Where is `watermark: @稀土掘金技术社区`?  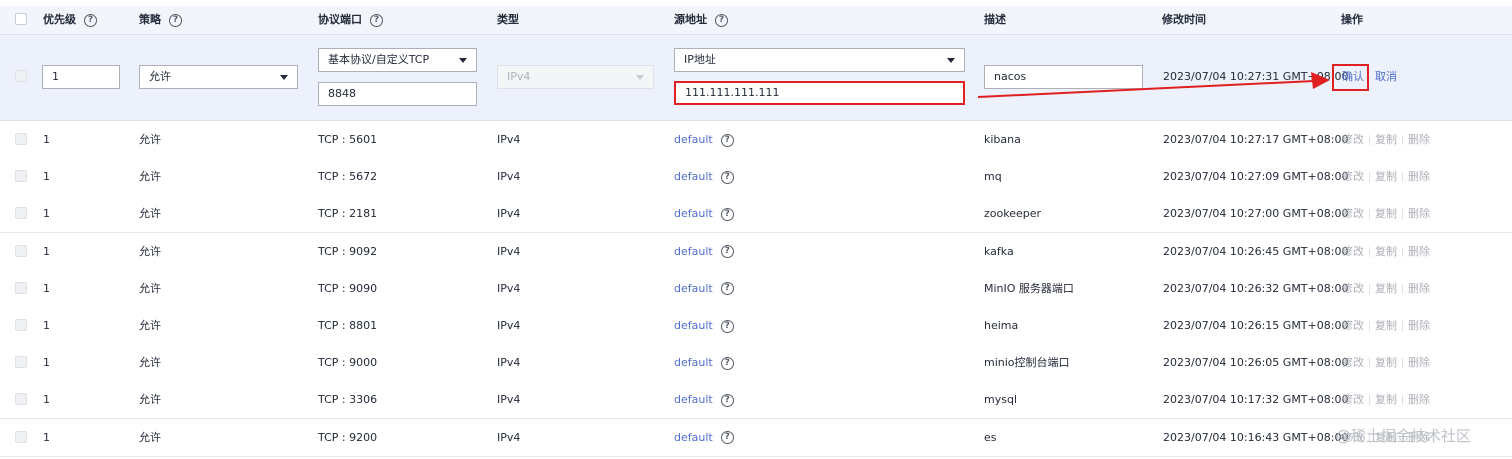
watermark: @稀土掘金技术社区 is located at coordinates (1404, 436).